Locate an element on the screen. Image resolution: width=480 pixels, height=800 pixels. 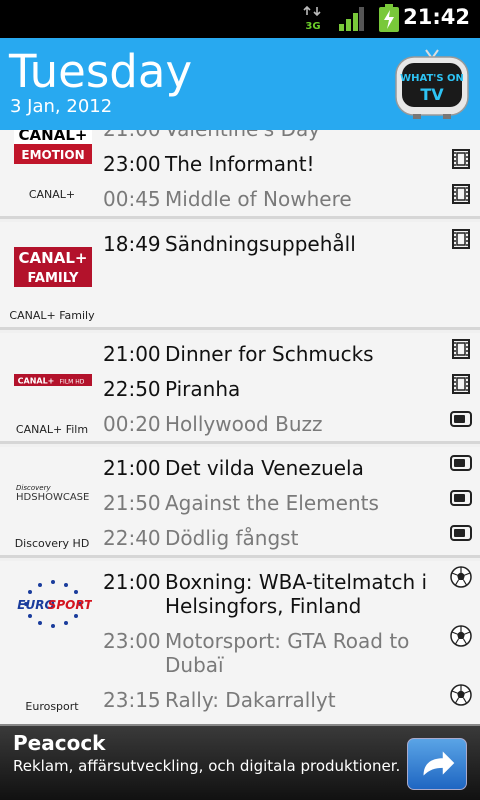
battery-charging-icon is located at coordinates (389, 18).